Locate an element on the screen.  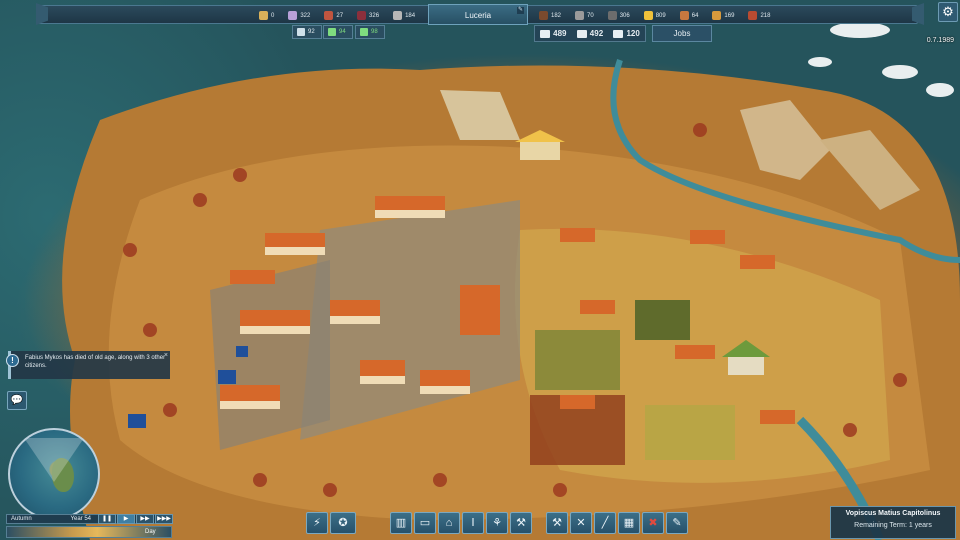
governor-name: Vopiscus Matius Capitolinus is located at coordinates (893, 513).